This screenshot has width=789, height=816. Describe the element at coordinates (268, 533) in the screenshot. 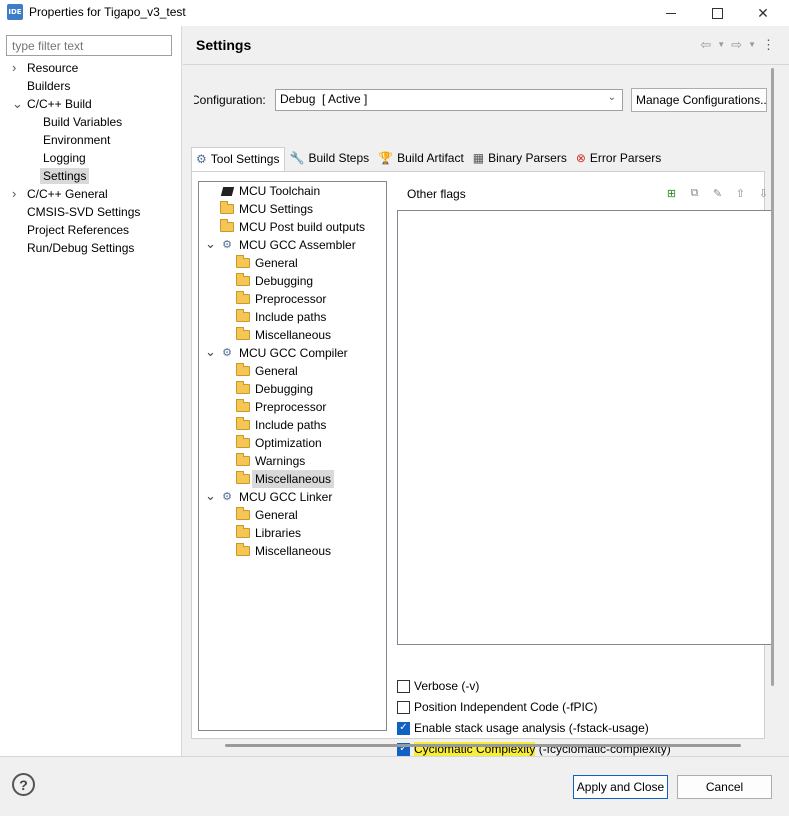

I see `tool-tree-item: Libraries` at that location.